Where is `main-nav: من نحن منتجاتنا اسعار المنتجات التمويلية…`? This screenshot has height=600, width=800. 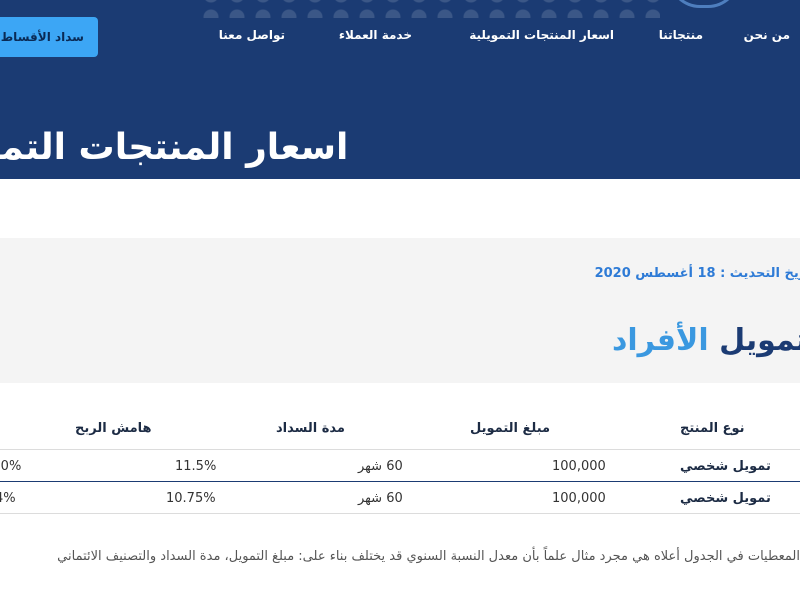
main-nav: من نحن منتجاتنا اسعار المنتجات التمويلية… is located at coordinates (400, 38).